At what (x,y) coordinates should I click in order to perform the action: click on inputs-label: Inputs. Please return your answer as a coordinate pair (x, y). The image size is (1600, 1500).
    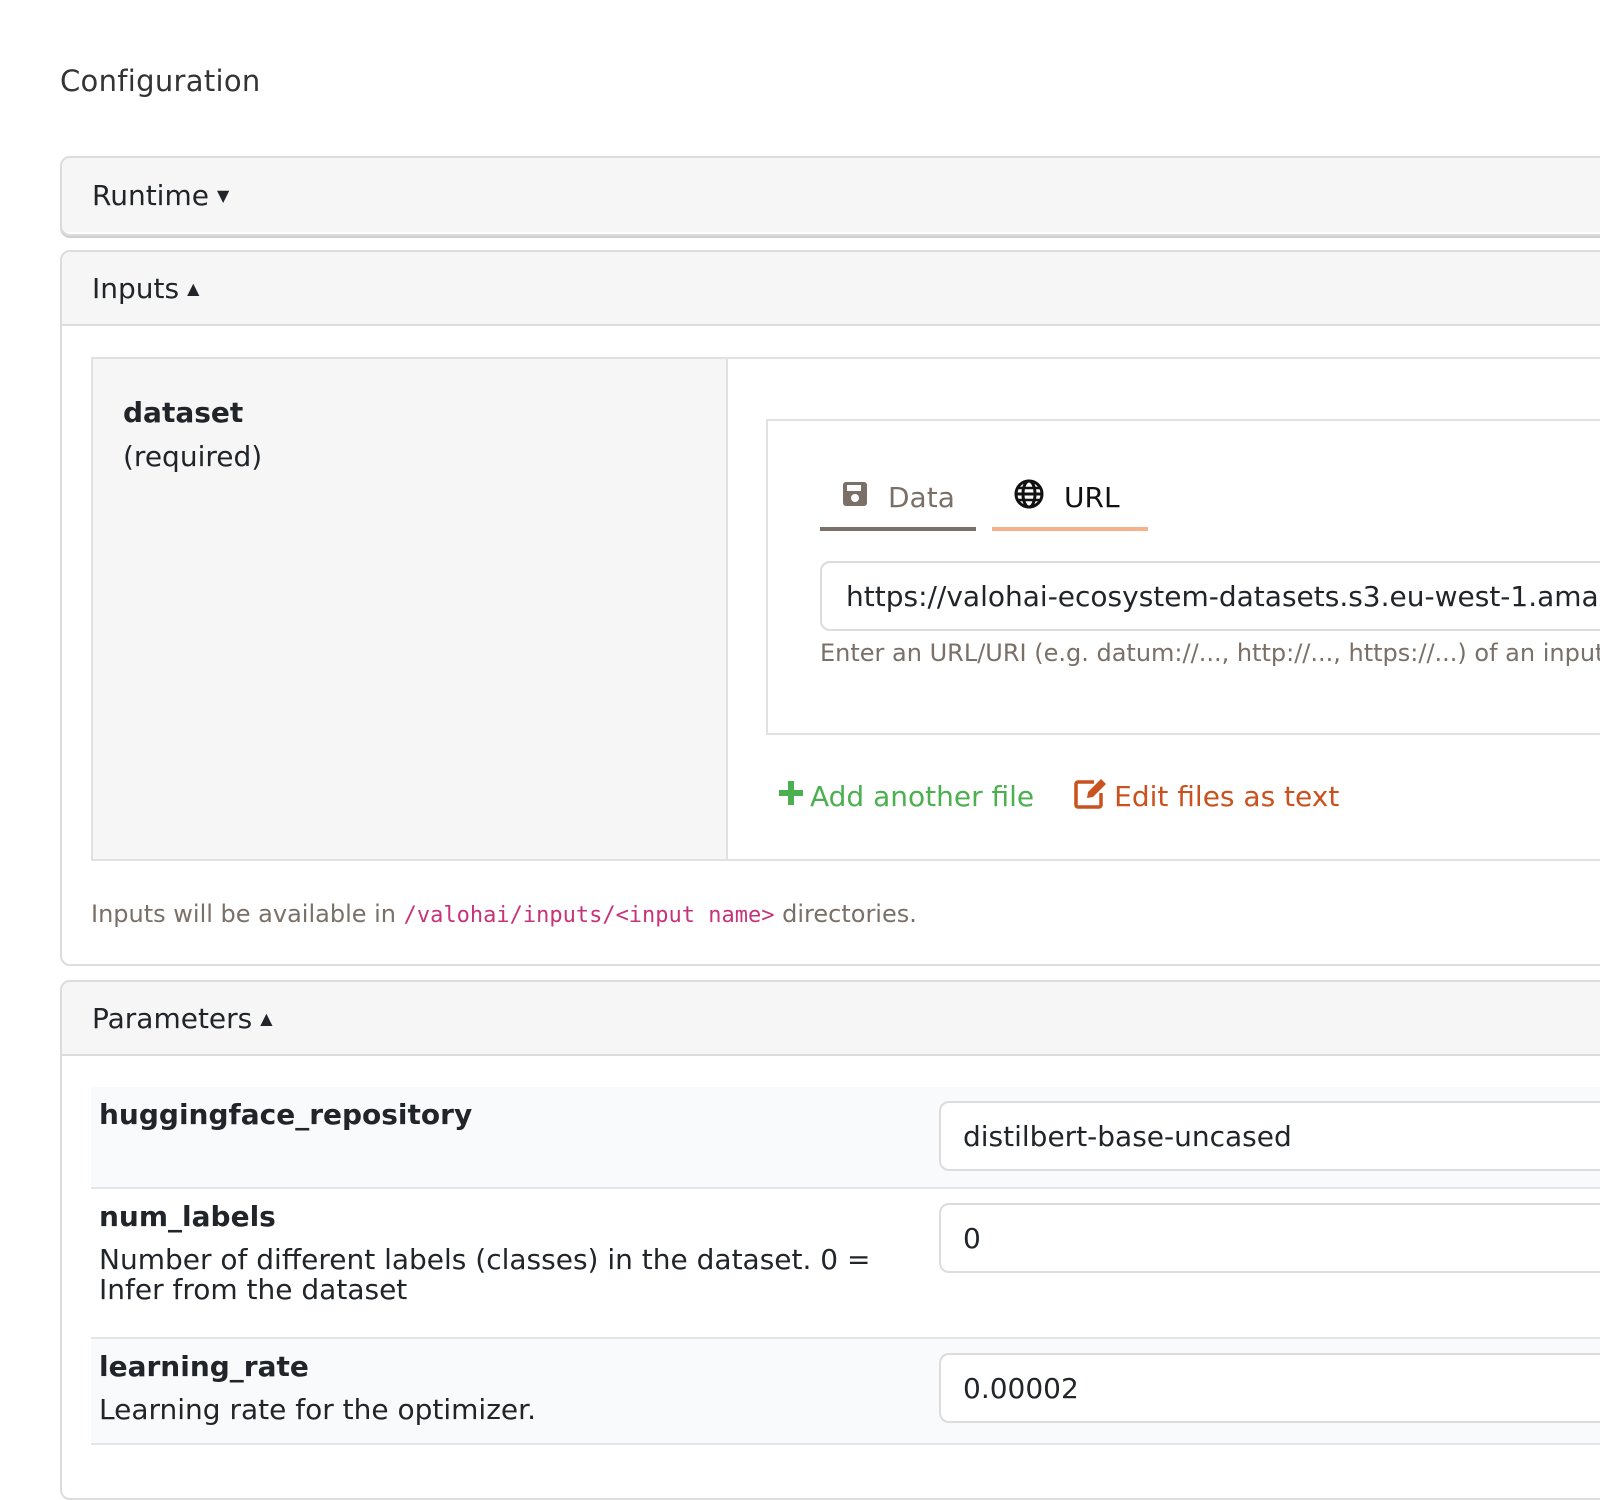
    Looking at the image, I should click on (136, 288).